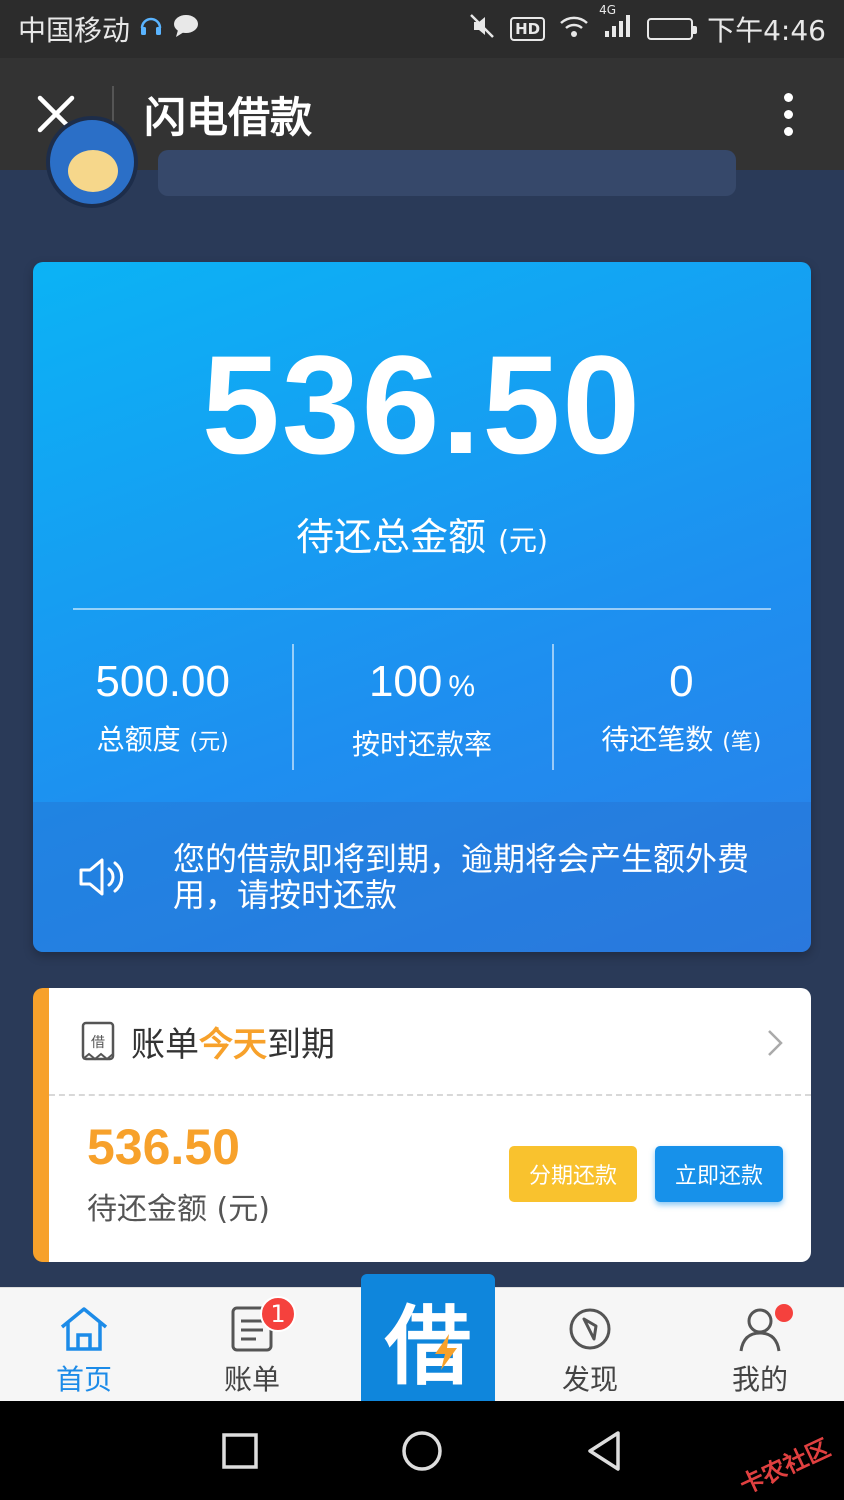 This screenshot has width=844, height=1500. I want to click on card-divider, so click(422, 609).